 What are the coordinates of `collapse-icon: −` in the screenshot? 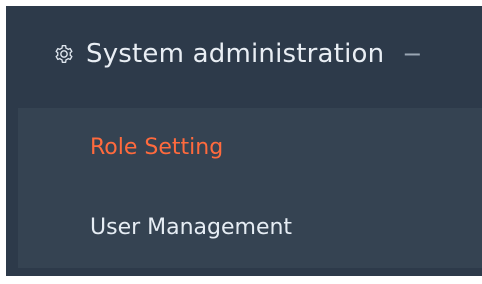 It's located at (412, 54).